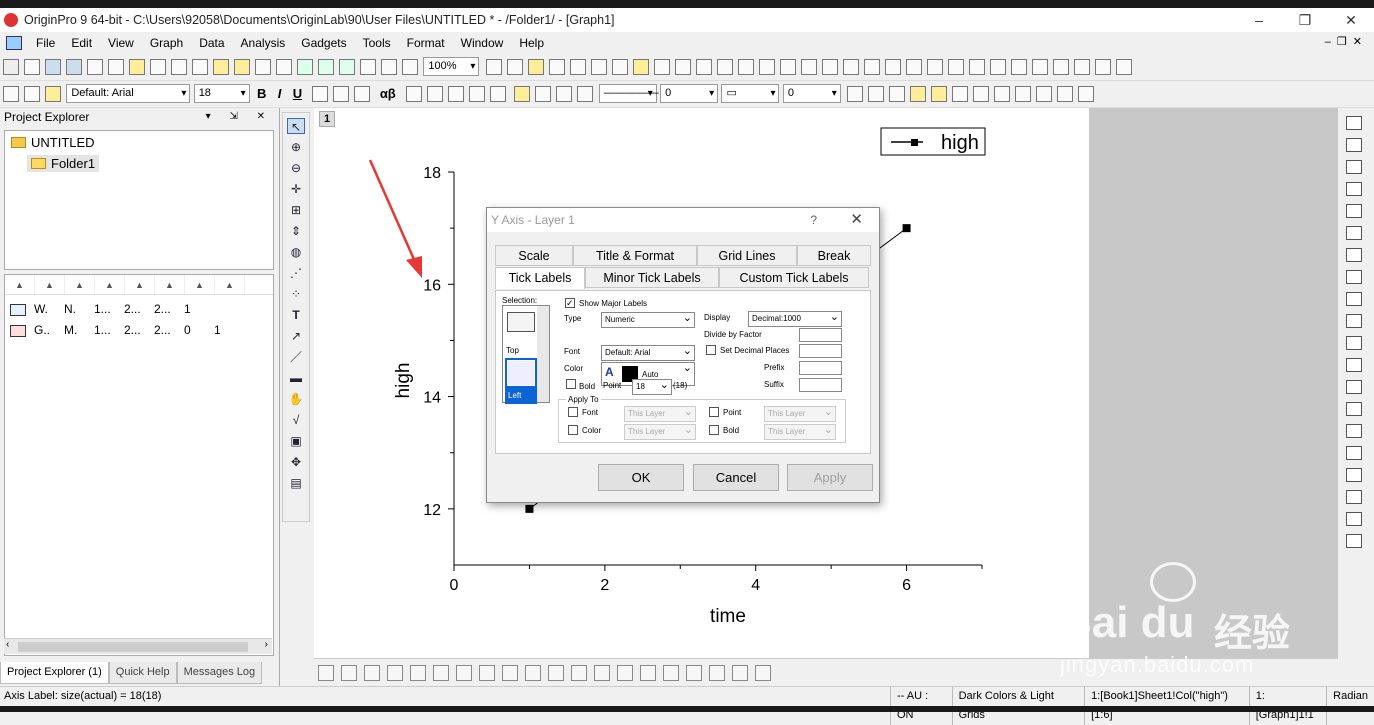 This screenshot has width=1374, height=725. Describe the element at coordinates (1018, 67) in the screenshot. I see `set-z-icon` at that location.